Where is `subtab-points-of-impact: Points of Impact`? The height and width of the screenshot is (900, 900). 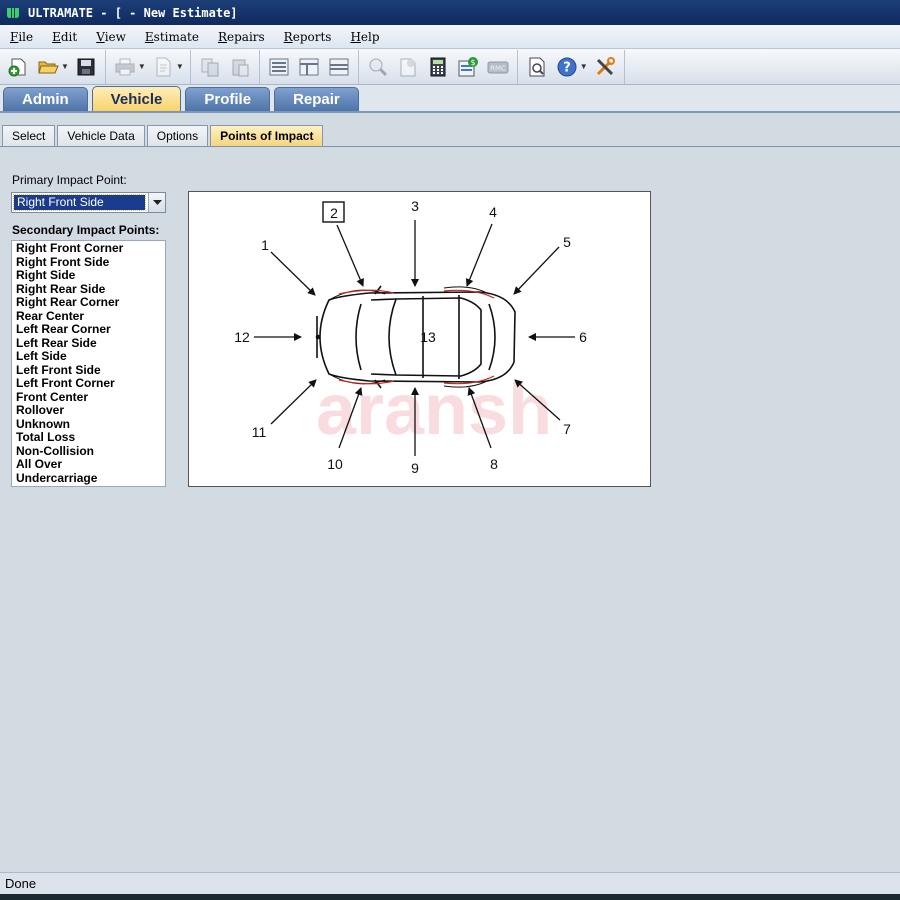 subtab-points-of-impact: Points of Impact is located at coordinates (267, 135).